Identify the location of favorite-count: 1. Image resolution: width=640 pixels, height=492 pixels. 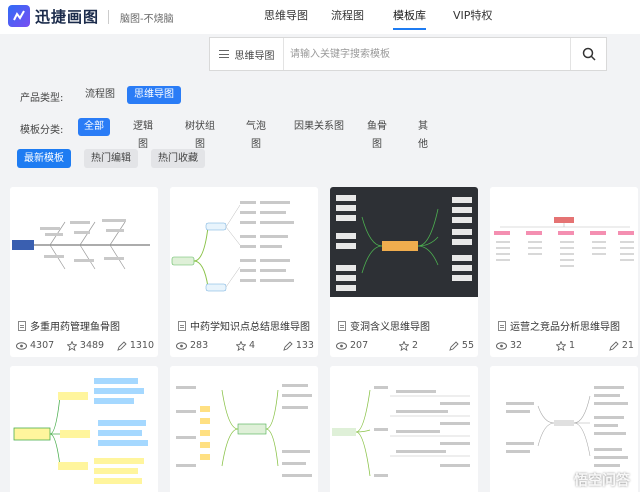
(572, 345).